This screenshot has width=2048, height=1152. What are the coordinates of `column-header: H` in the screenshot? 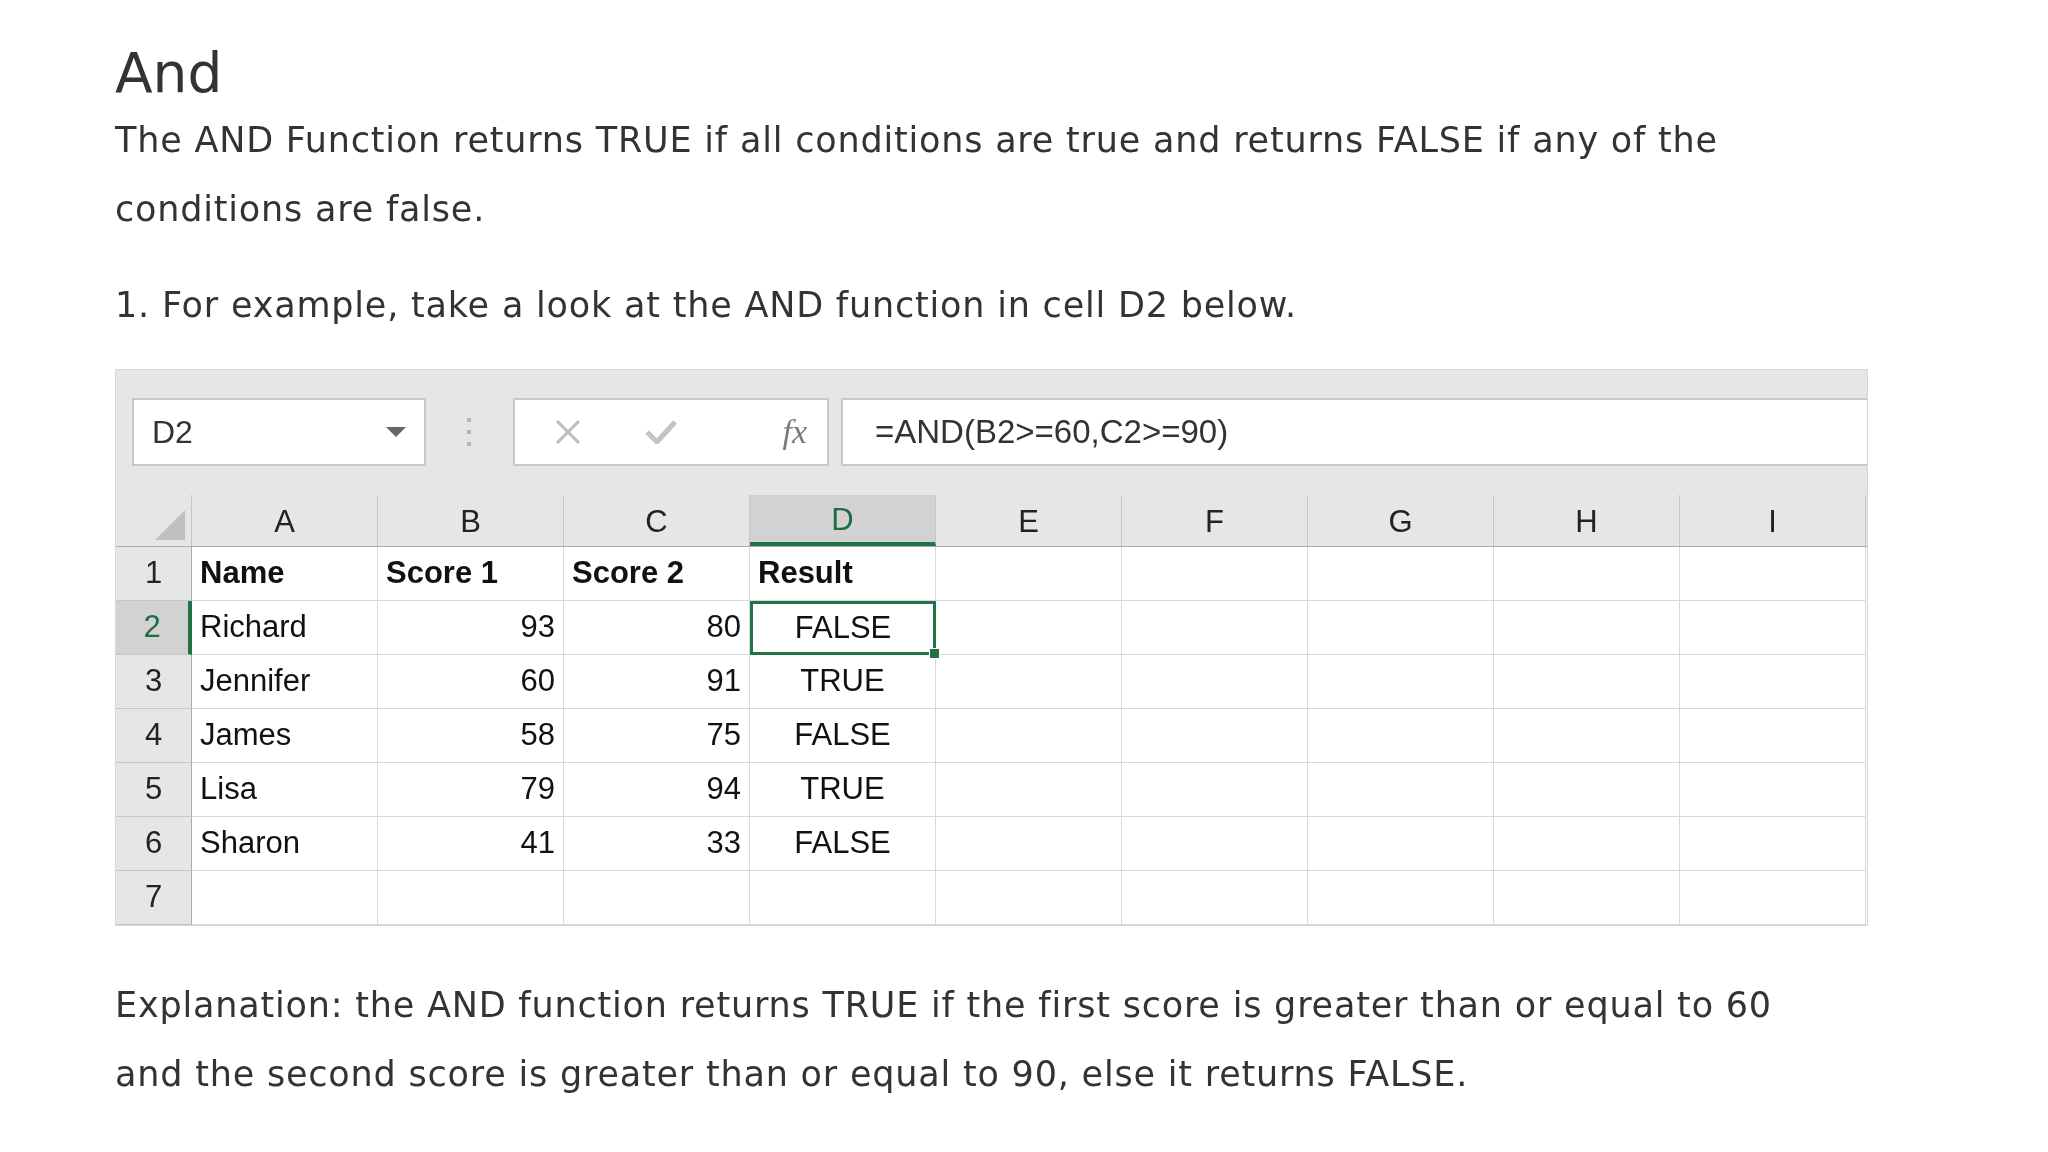 It's located at (1587, 520).